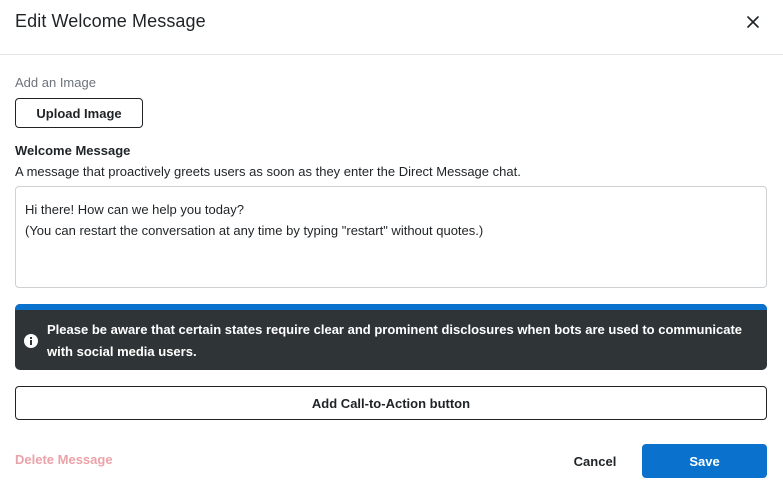 The width and height of the screenshot is (783, 487). I want to click on close-icon, so click(753, 22).